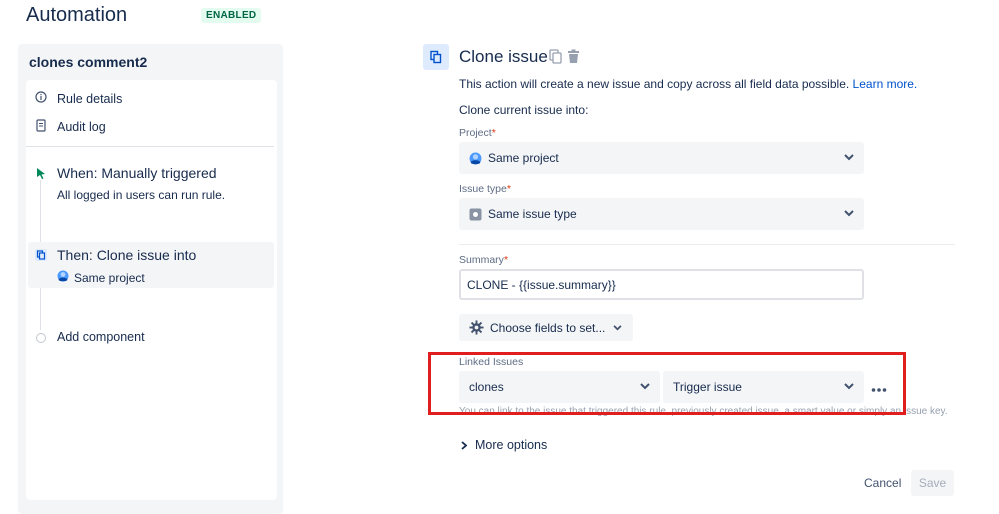 The width and height of the screenshot is (999, 514). I want to click on project-label: Project*, so click(477, 133).